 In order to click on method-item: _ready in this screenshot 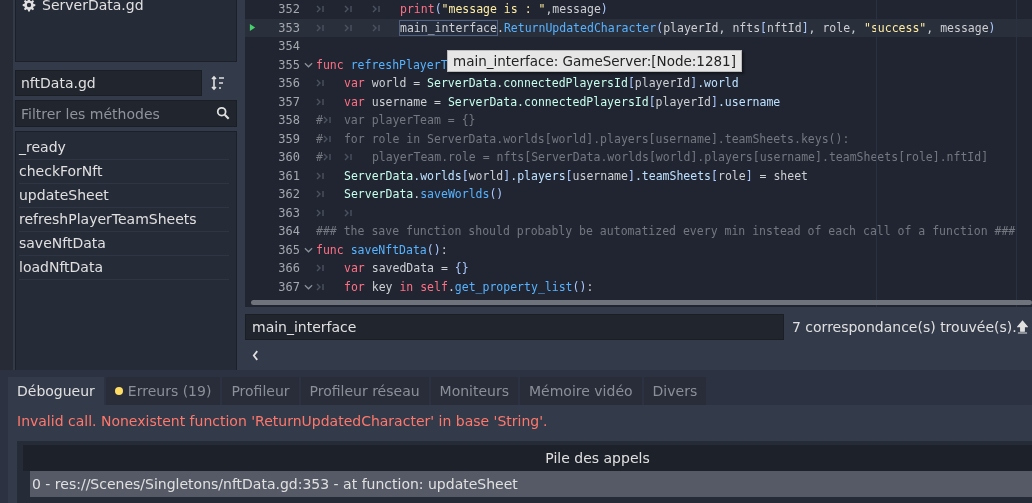, I will do `click(124, 148)`.